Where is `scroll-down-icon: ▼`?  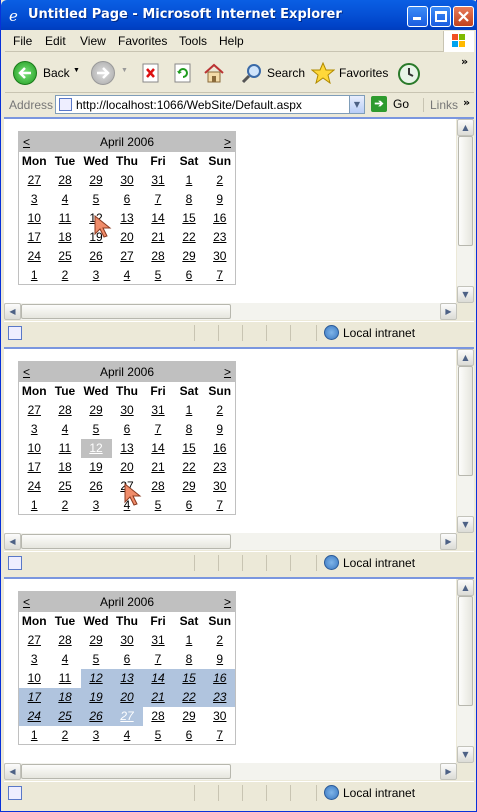 scroll-down-icon: ▼ is located at coordinates (465, 524).